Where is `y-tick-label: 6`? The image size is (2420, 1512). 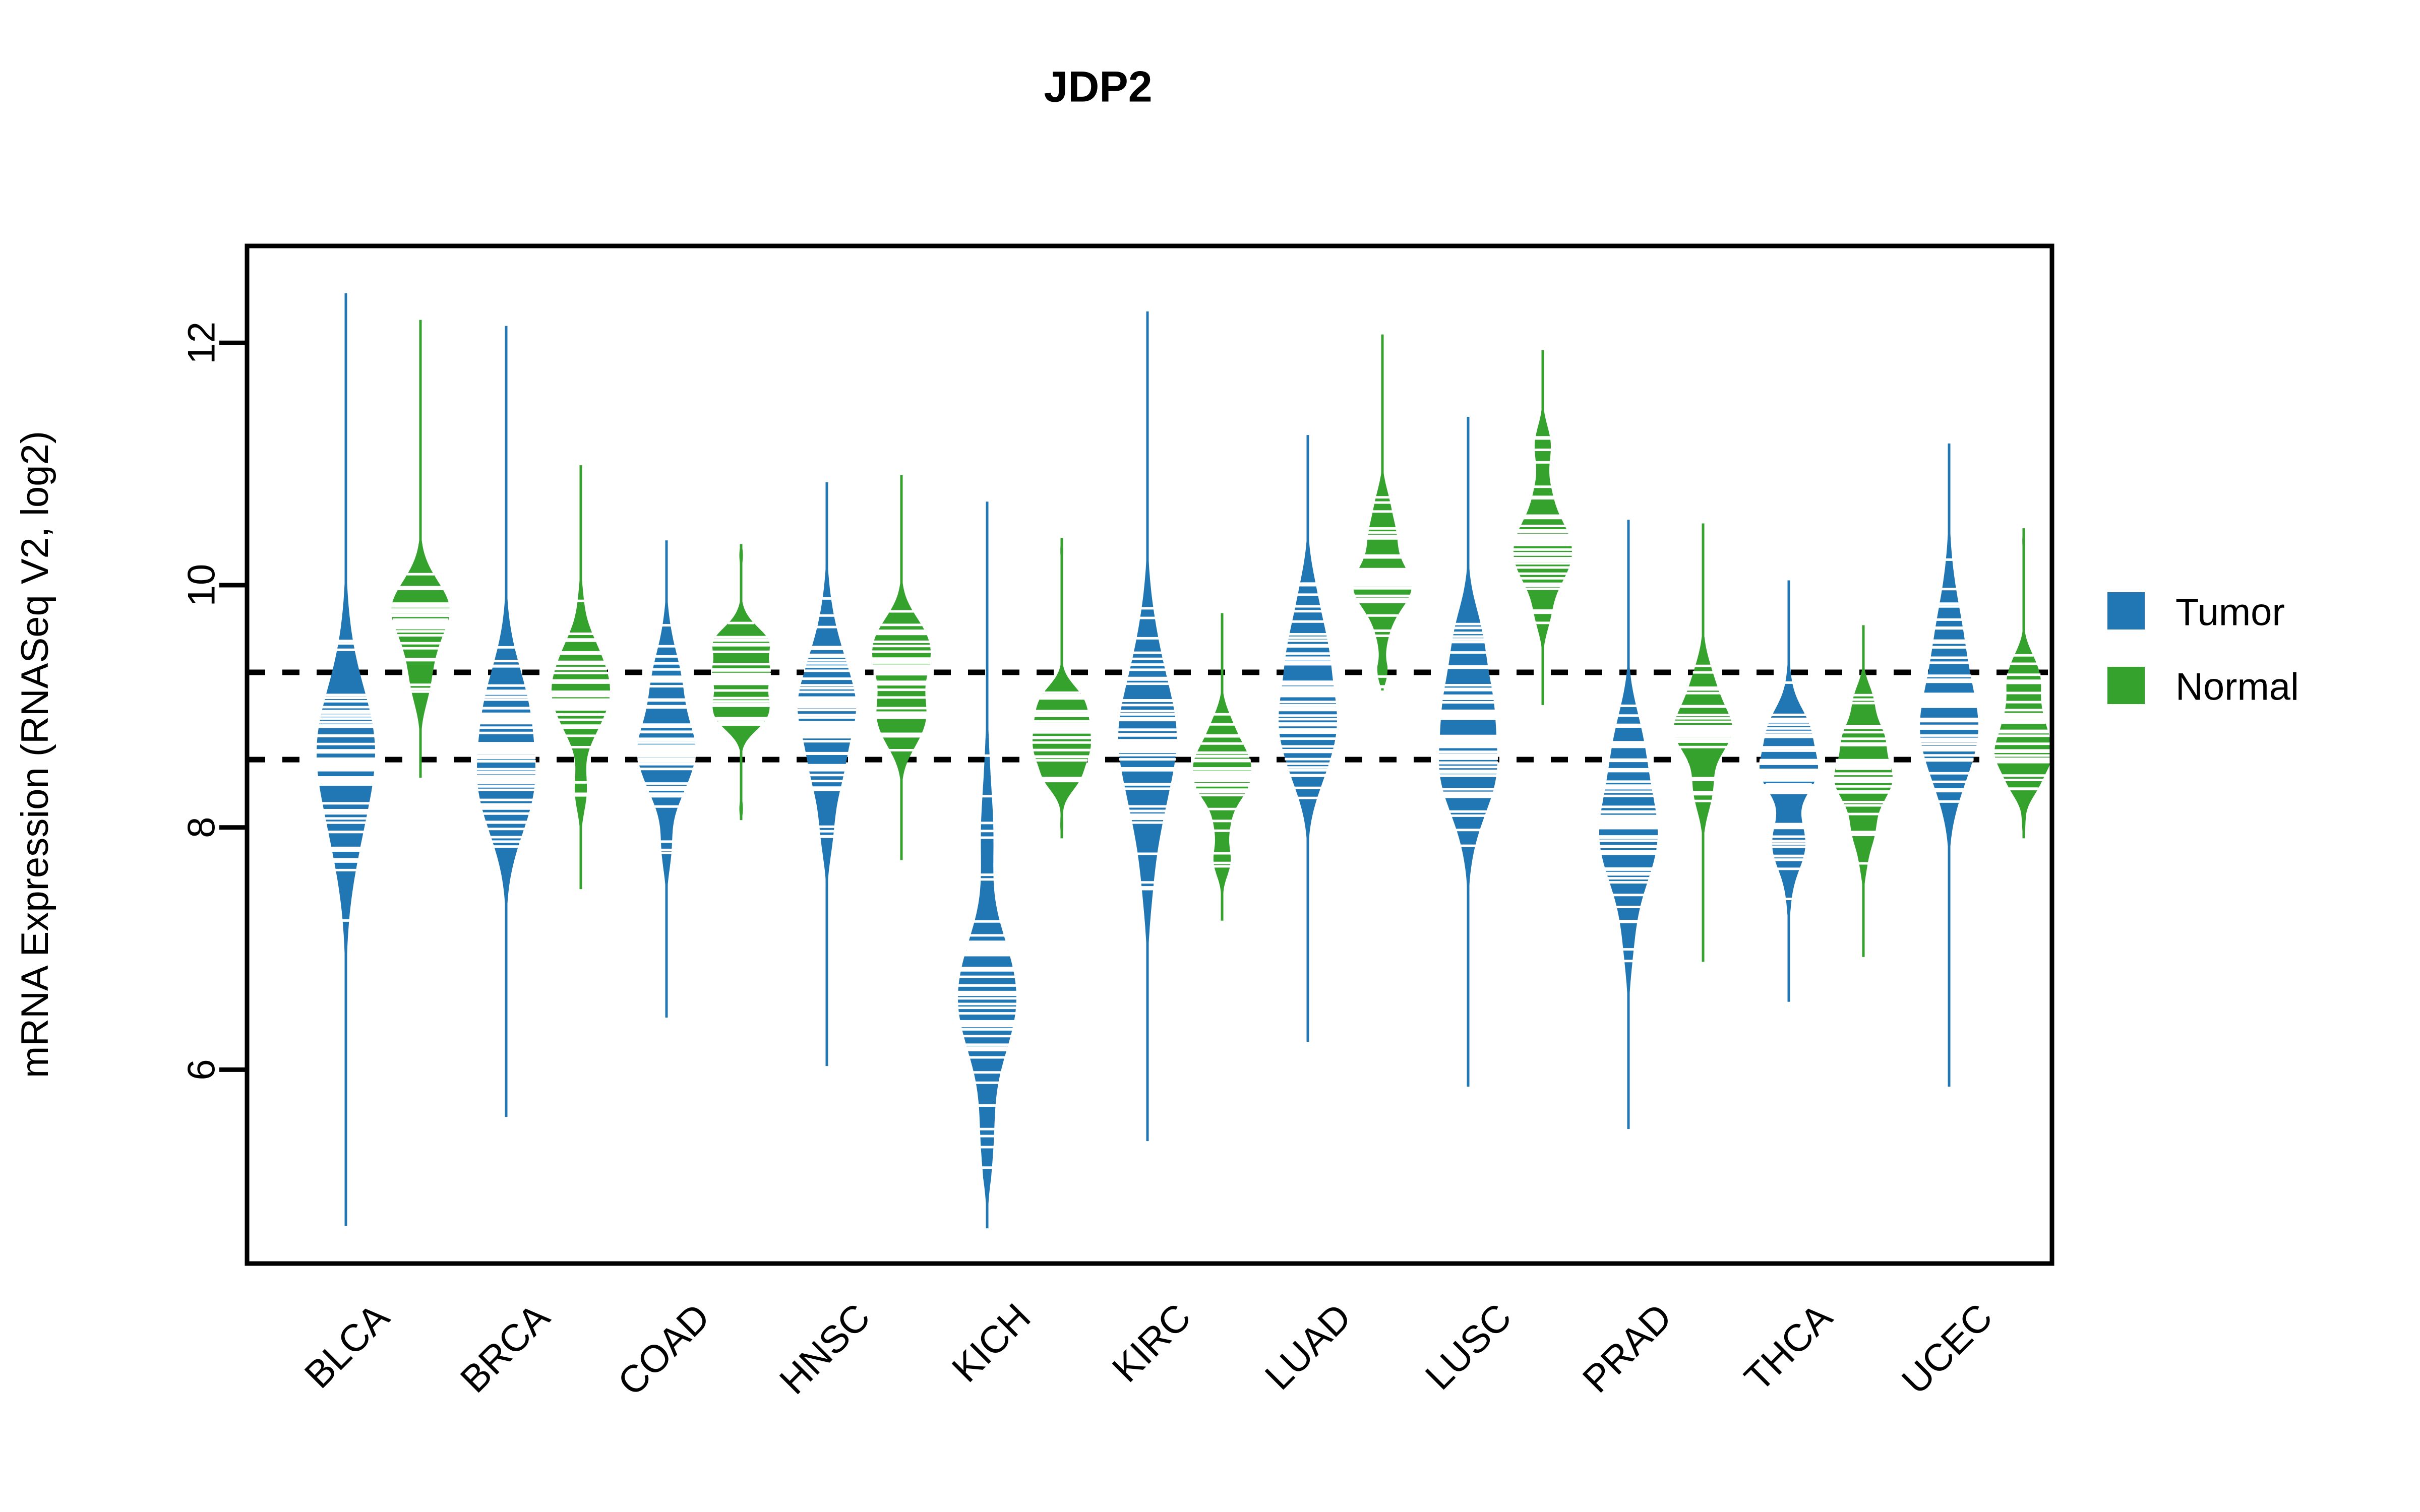
y-tick-label: 6 is located at coordinates (201, 1069).